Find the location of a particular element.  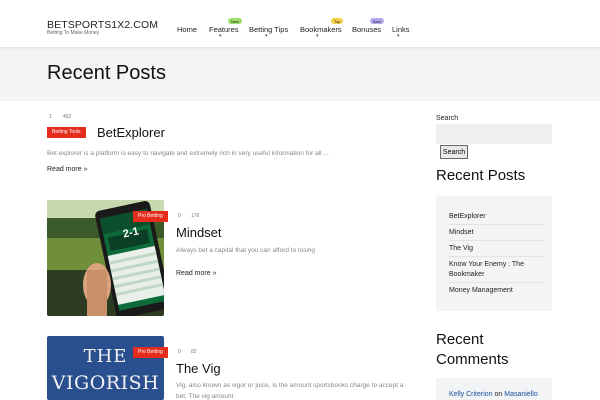

comment-post-link: Masaniello is located at coordinates (520, 394).